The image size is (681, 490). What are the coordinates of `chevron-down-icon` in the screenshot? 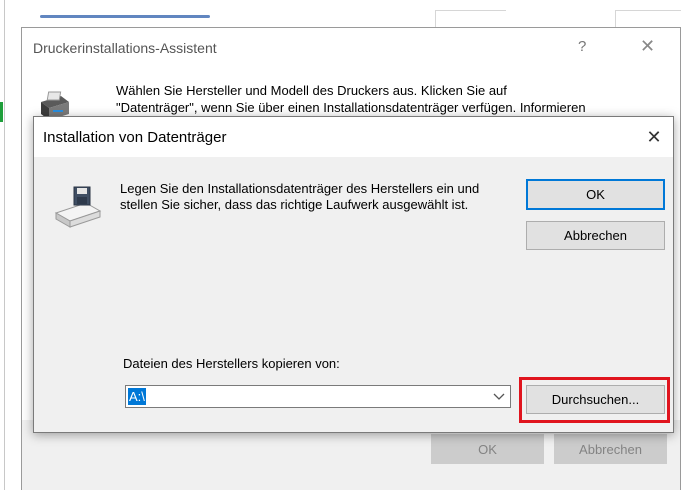 It's located at (499, 396).